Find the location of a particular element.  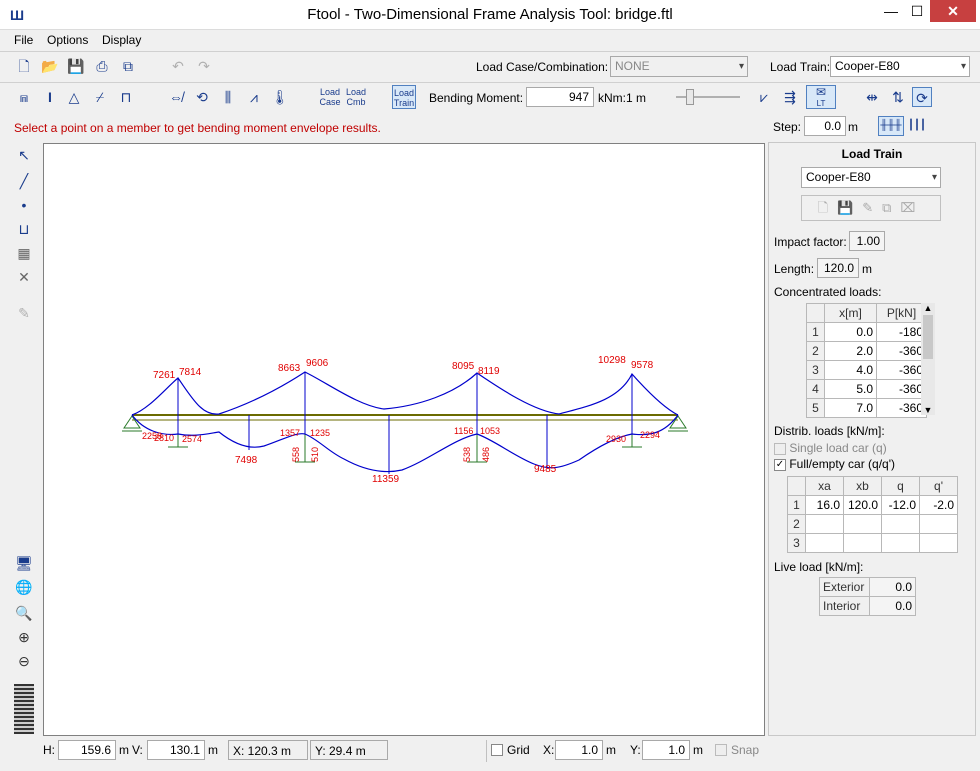

table-row: 5 7.0 -360 is located at coordinates (866, 408).